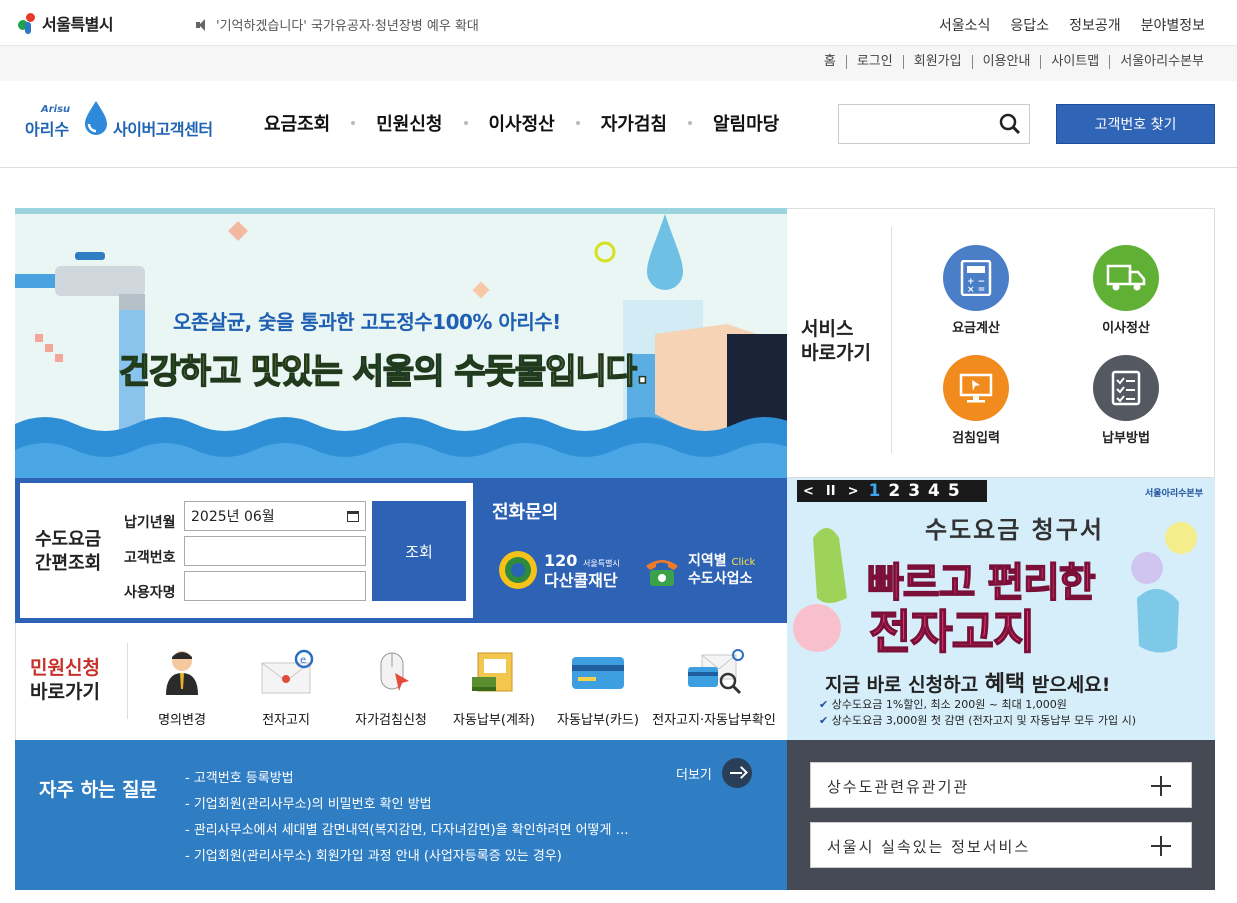  Describe the element at coordinates (525, 512) in the screenshot. I see `phone-inquiry-title: 전화문의` at that location.